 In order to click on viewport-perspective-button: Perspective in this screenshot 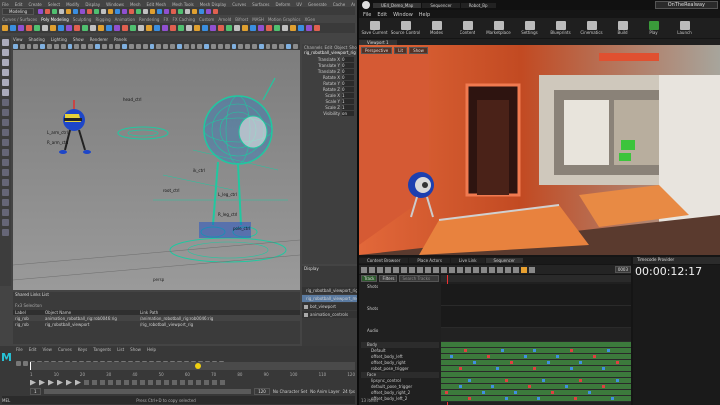, I will do `click(377, 50)`.